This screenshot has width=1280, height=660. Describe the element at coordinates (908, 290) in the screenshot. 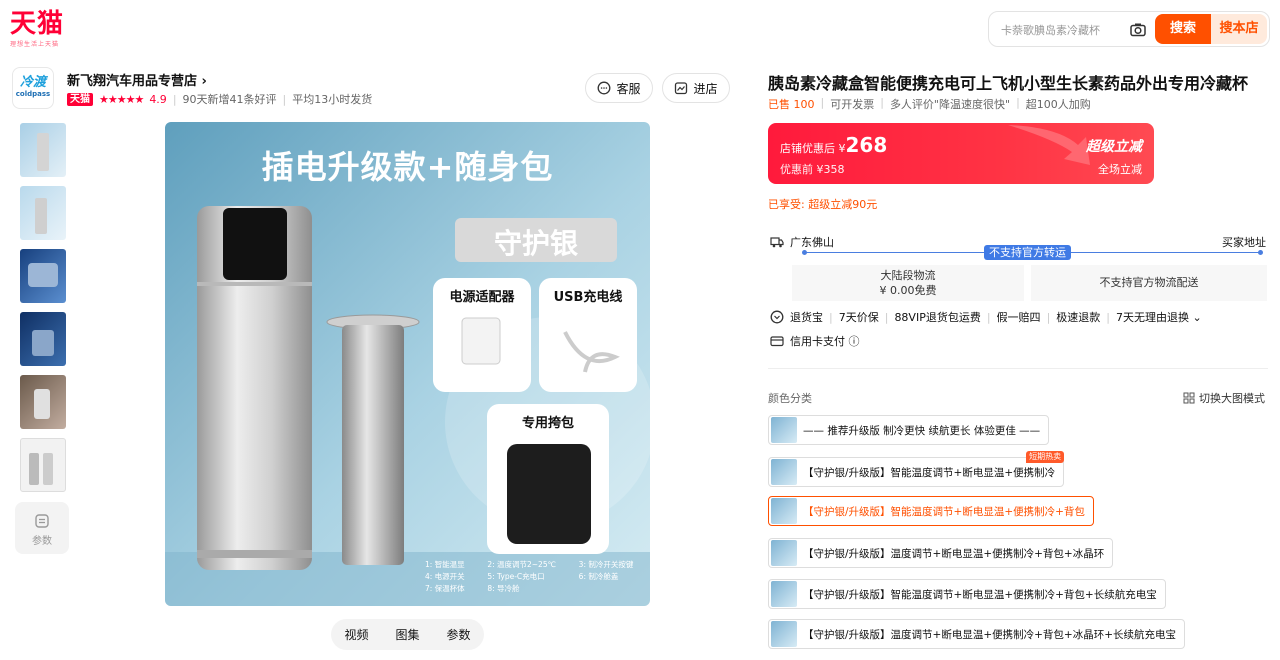

I see `mainland-fee: ¥ 0.00免费` at that location.